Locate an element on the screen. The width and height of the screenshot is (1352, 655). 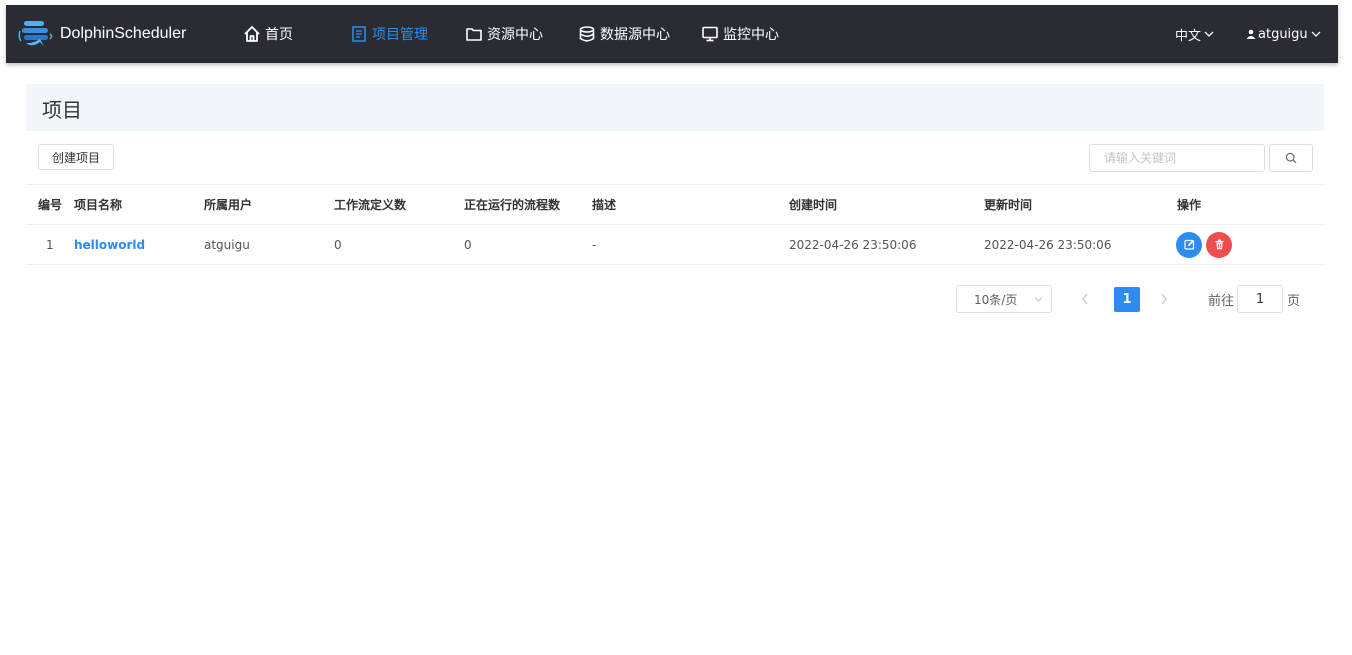
nav-datasource: 数据源中心 is located at coordinates (624, 34).